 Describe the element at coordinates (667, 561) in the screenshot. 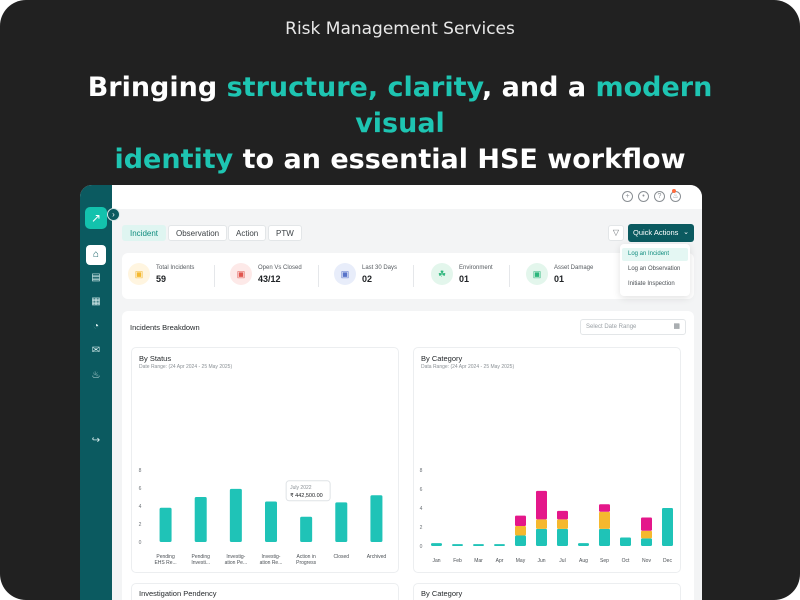

I see `x-tick-label: Dec` at that location.